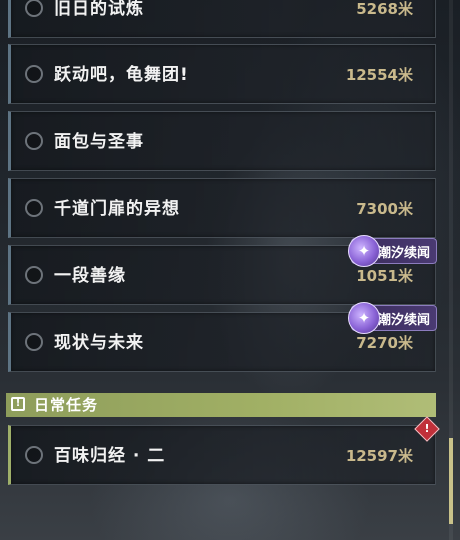 This screenshot has height=540, width=460. I want to click on exclamation-icon: !, so click(18, 404).